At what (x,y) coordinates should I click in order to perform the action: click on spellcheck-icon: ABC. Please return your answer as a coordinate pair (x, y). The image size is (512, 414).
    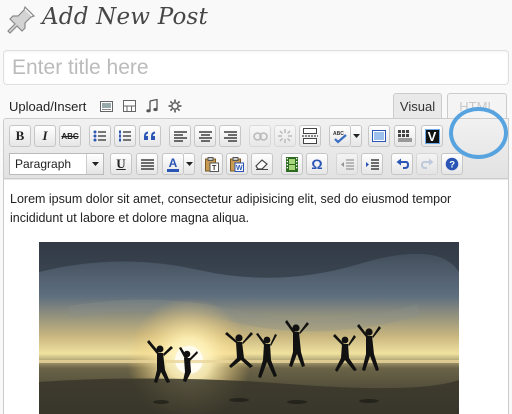
    Looking at the image, I should click on (340, 137).